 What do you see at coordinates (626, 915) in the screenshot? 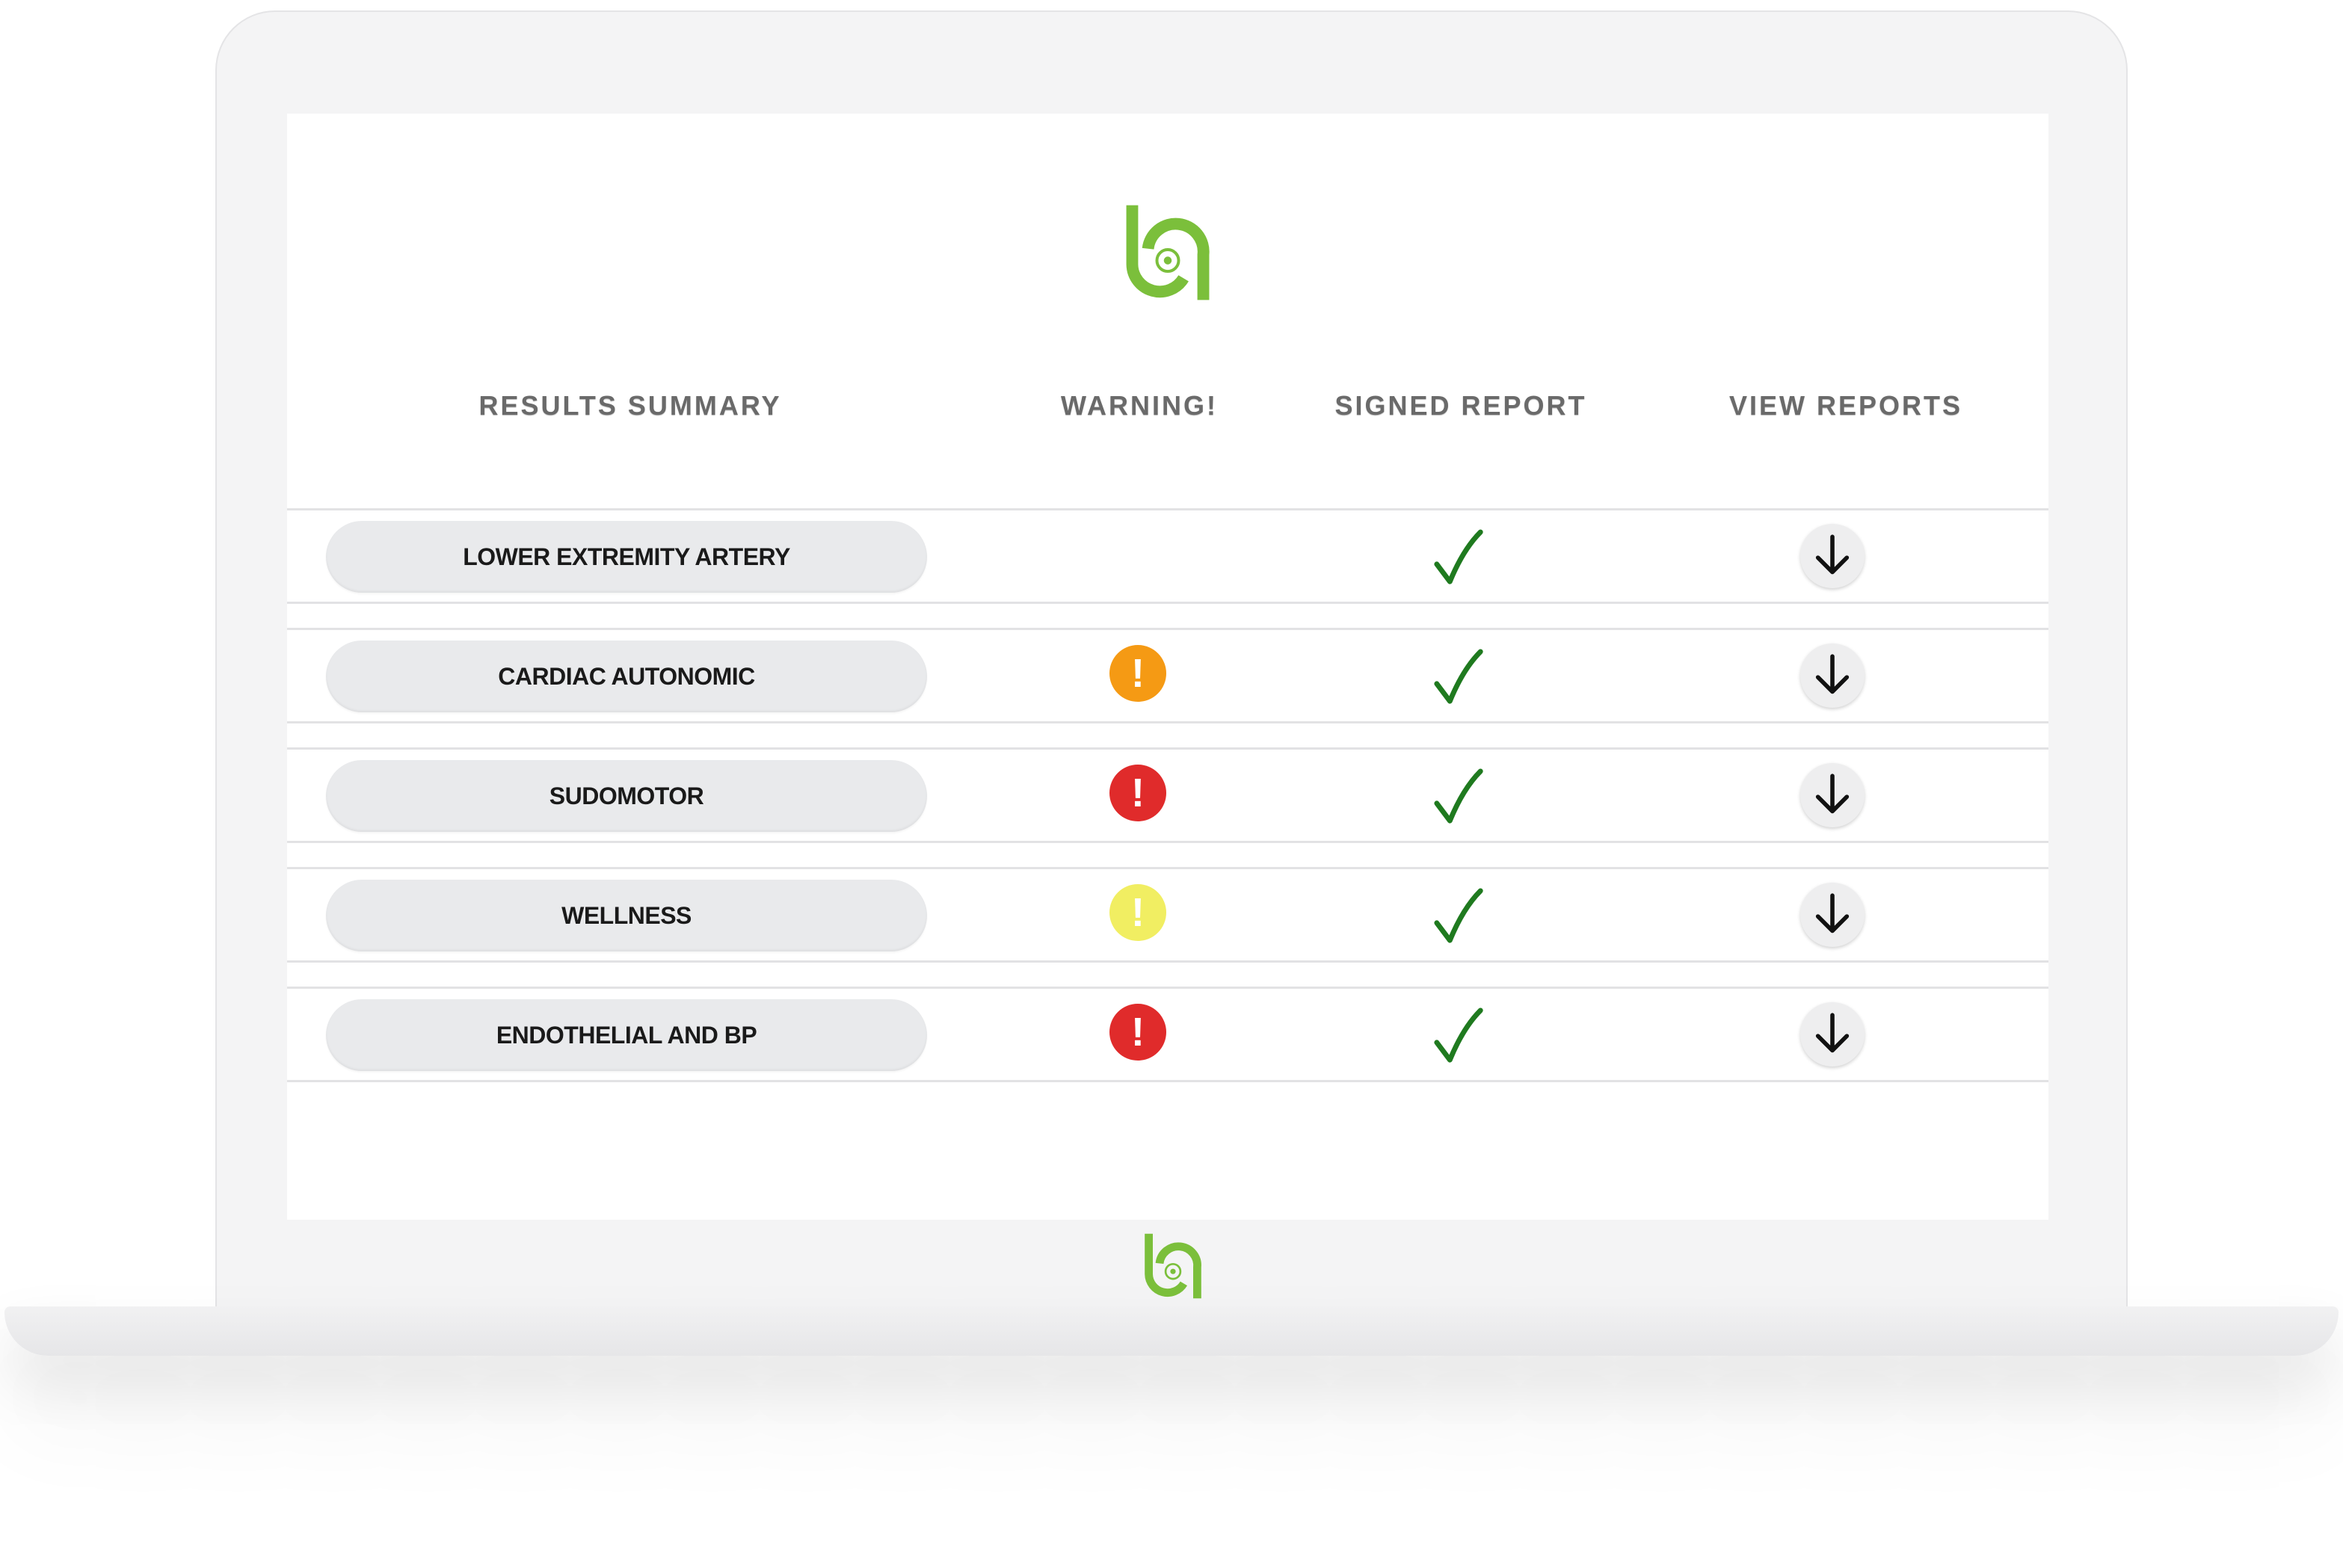
I see `result-label: WELLNESS` at bounding box center [626, 915].